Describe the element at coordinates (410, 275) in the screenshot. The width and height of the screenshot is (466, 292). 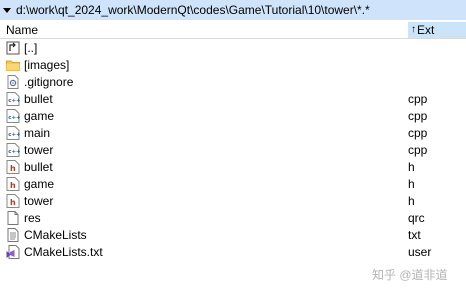
I see `watermark: 知乎 @道非道` at that location.